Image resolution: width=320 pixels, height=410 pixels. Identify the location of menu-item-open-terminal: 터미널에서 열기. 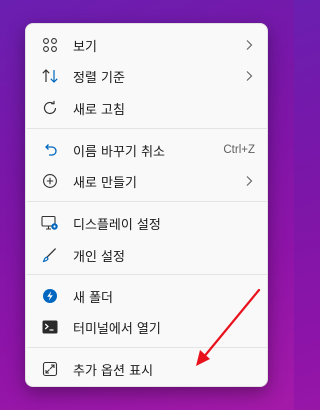
(147, 327).